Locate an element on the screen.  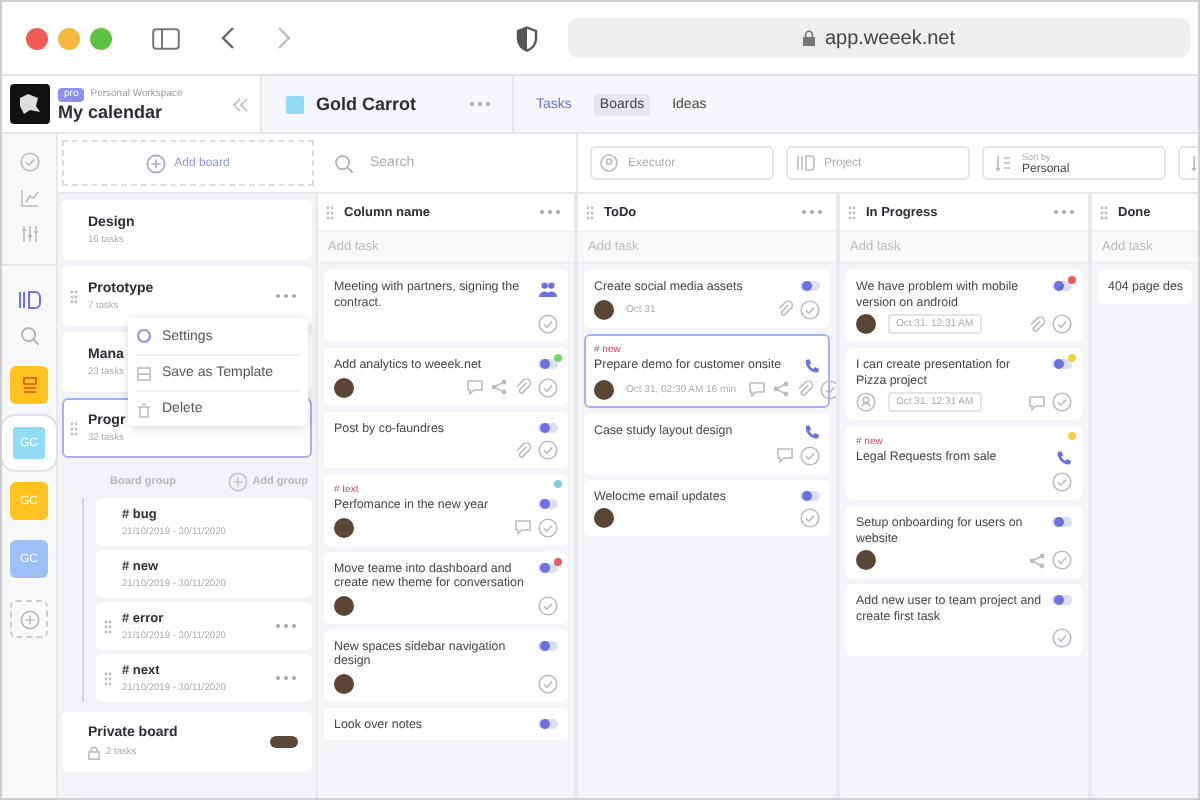
minimize-button is located at coordinates (69, 38).